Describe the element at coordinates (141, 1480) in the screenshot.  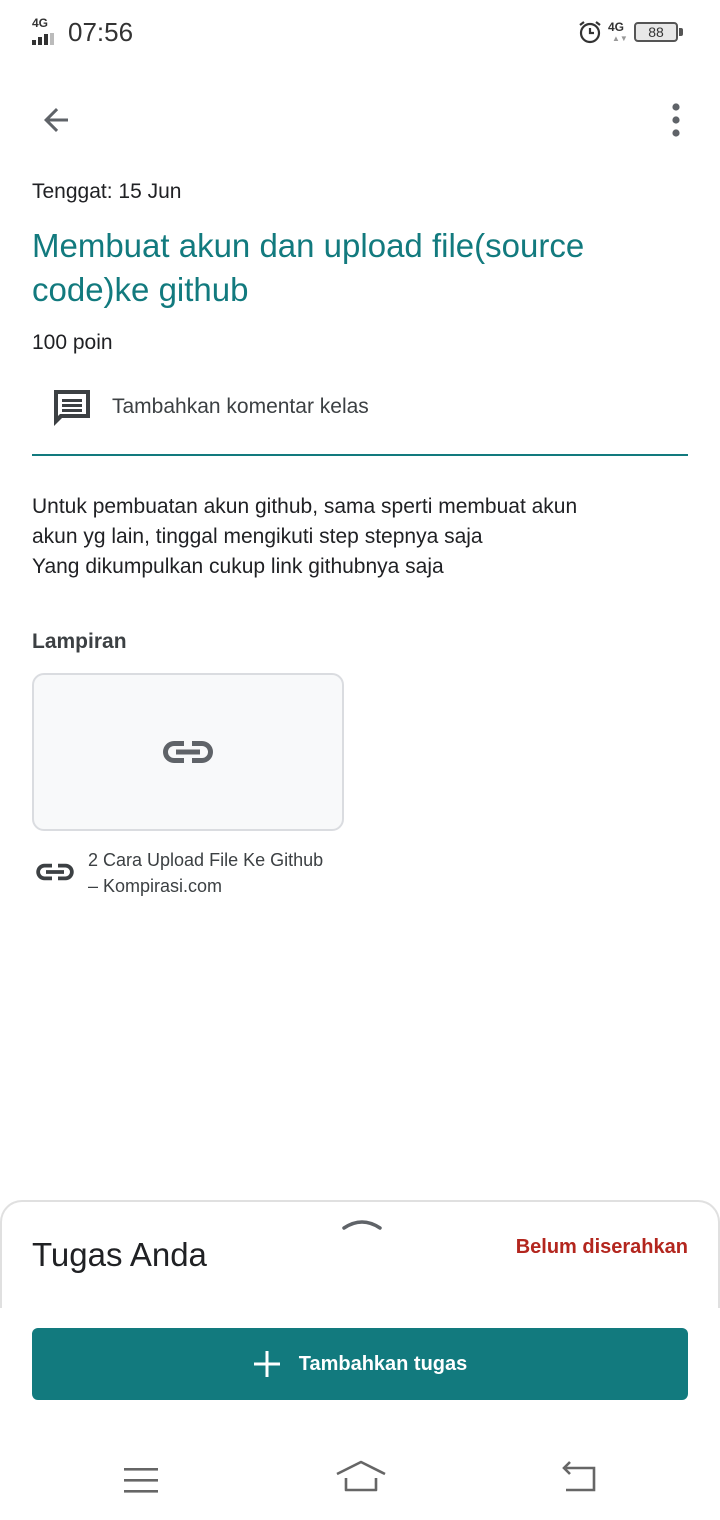
I see `recents-menu-icon` at that location.